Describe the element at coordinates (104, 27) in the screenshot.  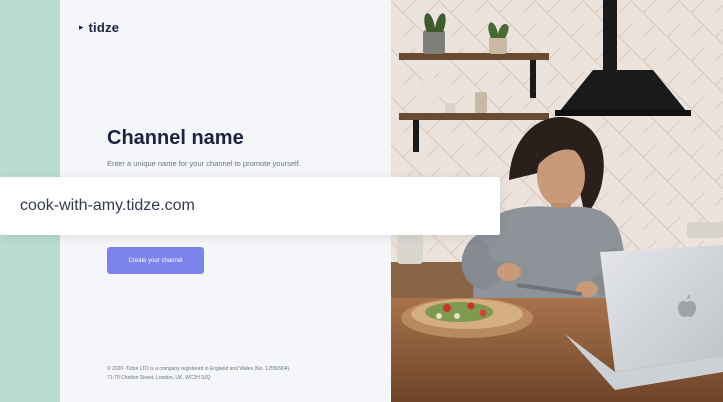
I see `brand-name: tidze` at that location.